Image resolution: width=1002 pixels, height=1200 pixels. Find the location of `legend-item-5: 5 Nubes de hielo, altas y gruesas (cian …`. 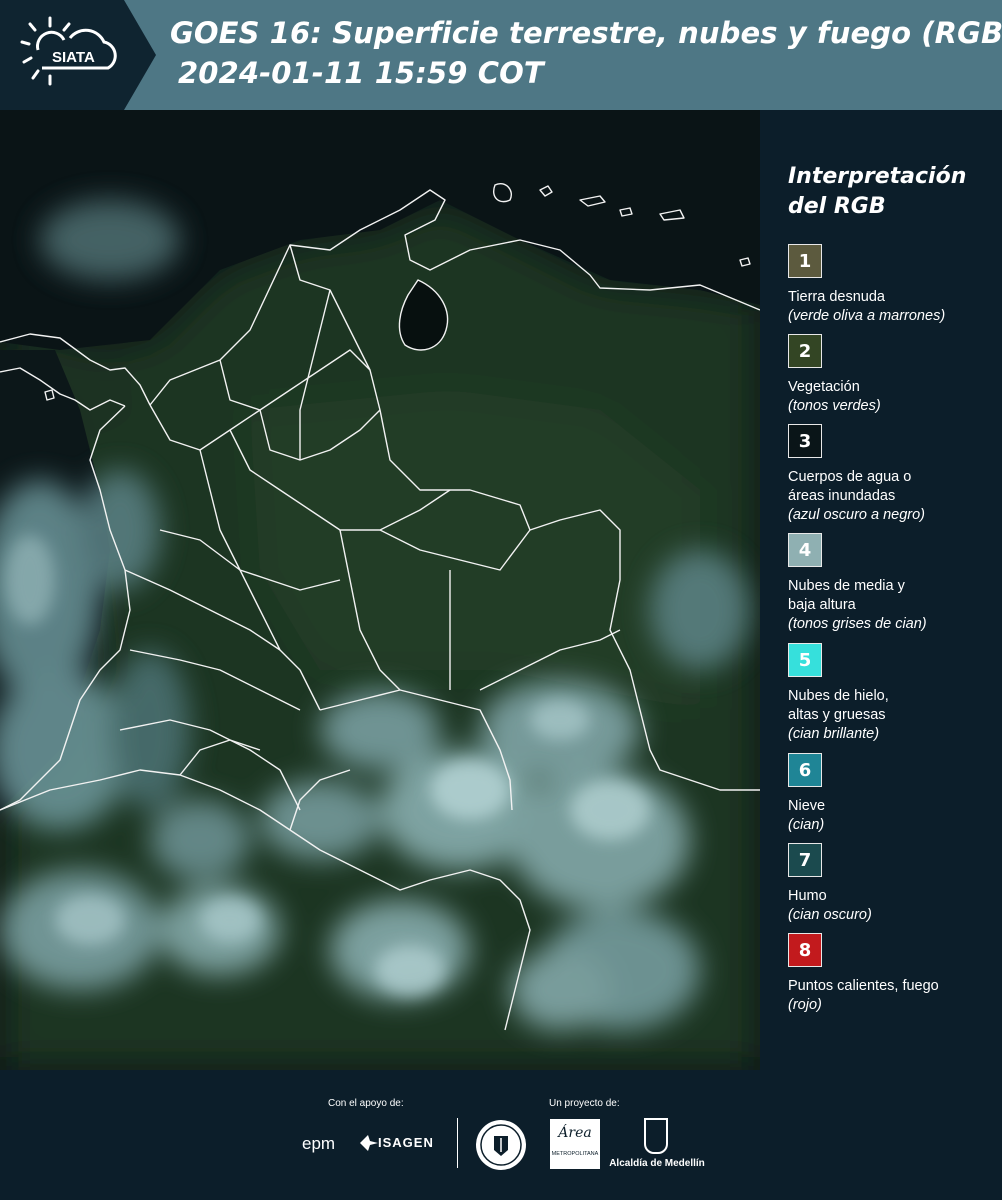

legend-item-5: 5 Nubes de hielo, altas y gruesas (cian … is located at coordinates (895, 693).